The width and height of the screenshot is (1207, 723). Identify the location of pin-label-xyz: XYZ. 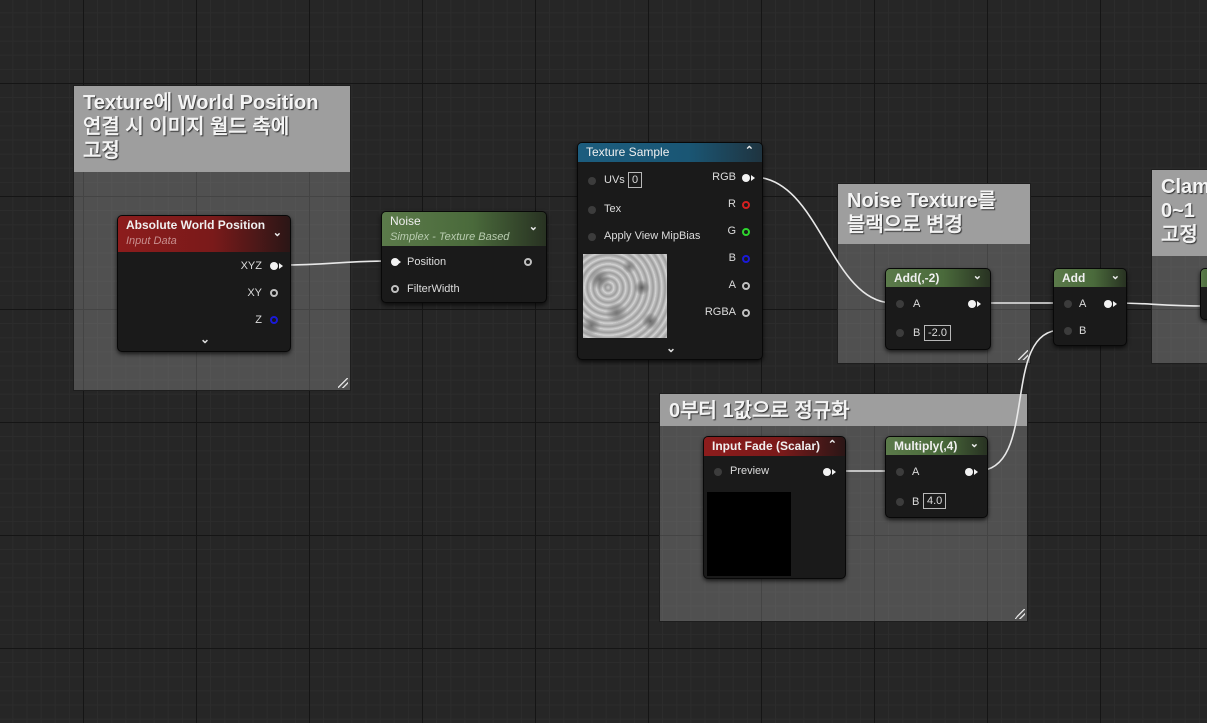
(251, 266).